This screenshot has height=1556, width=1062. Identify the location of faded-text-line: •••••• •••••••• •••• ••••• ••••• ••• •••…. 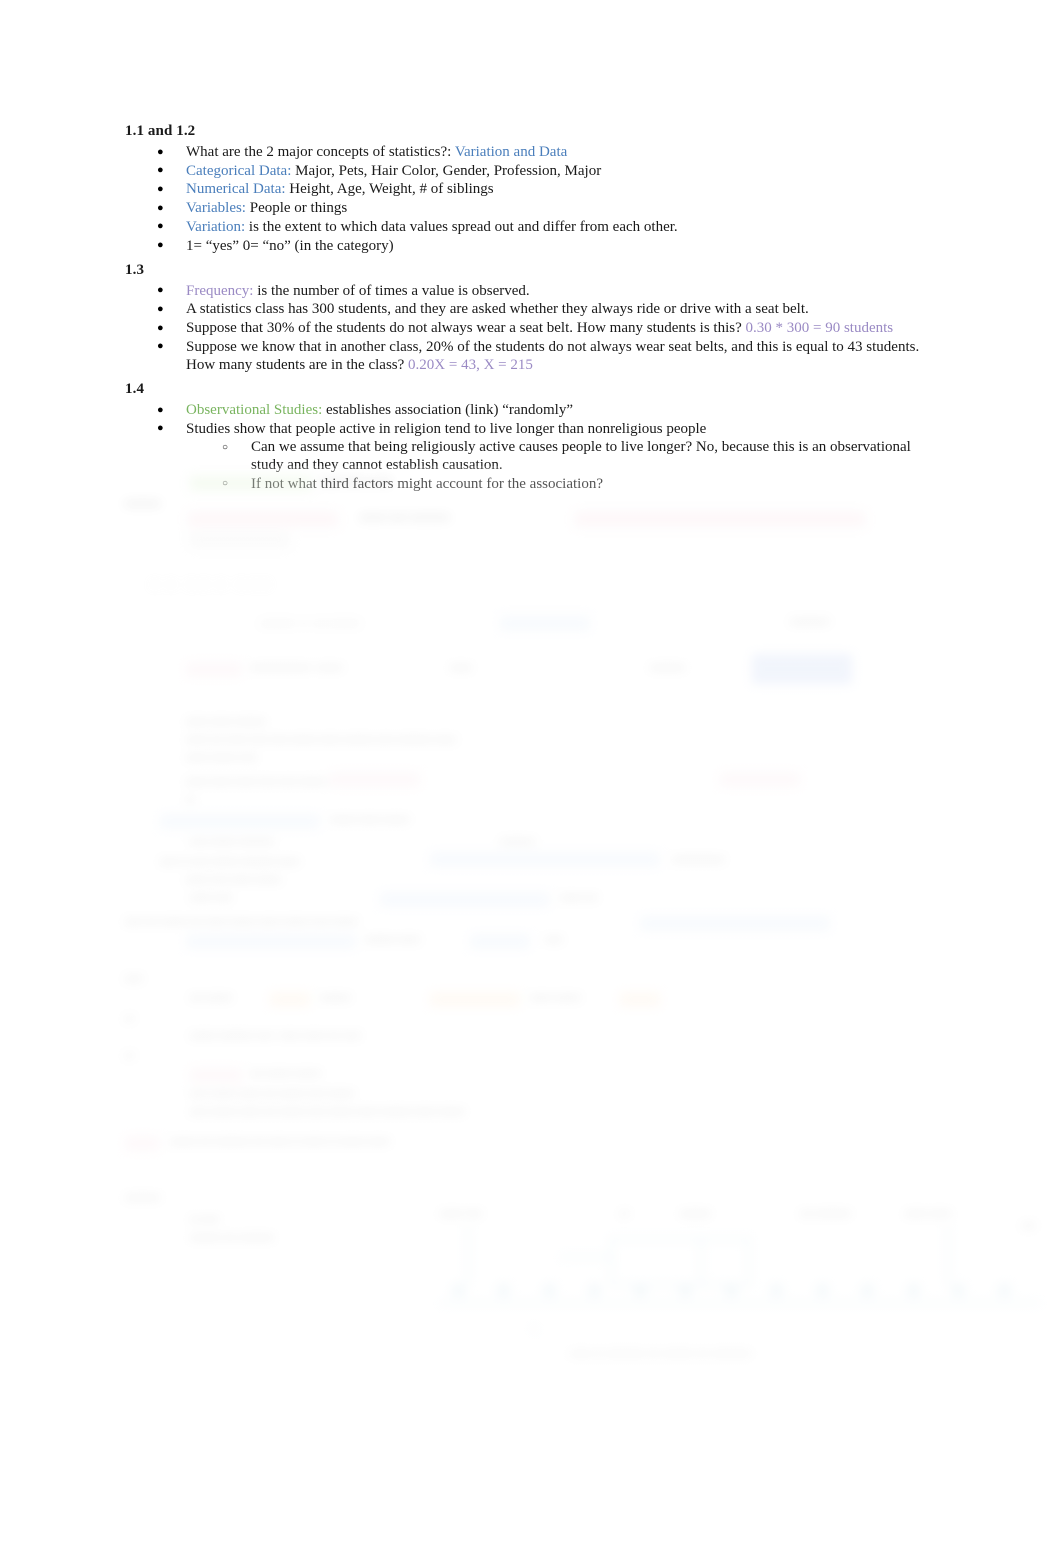
(275, 1036).